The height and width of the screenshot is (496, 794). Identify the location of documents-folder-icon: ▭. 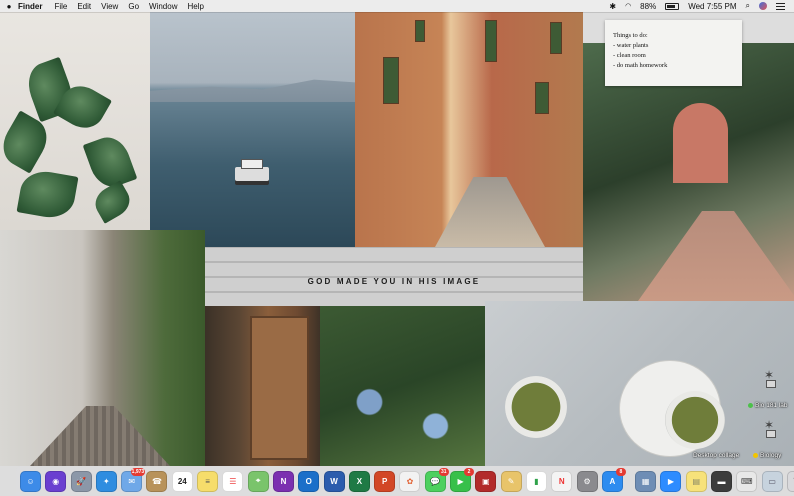
(772, 481).